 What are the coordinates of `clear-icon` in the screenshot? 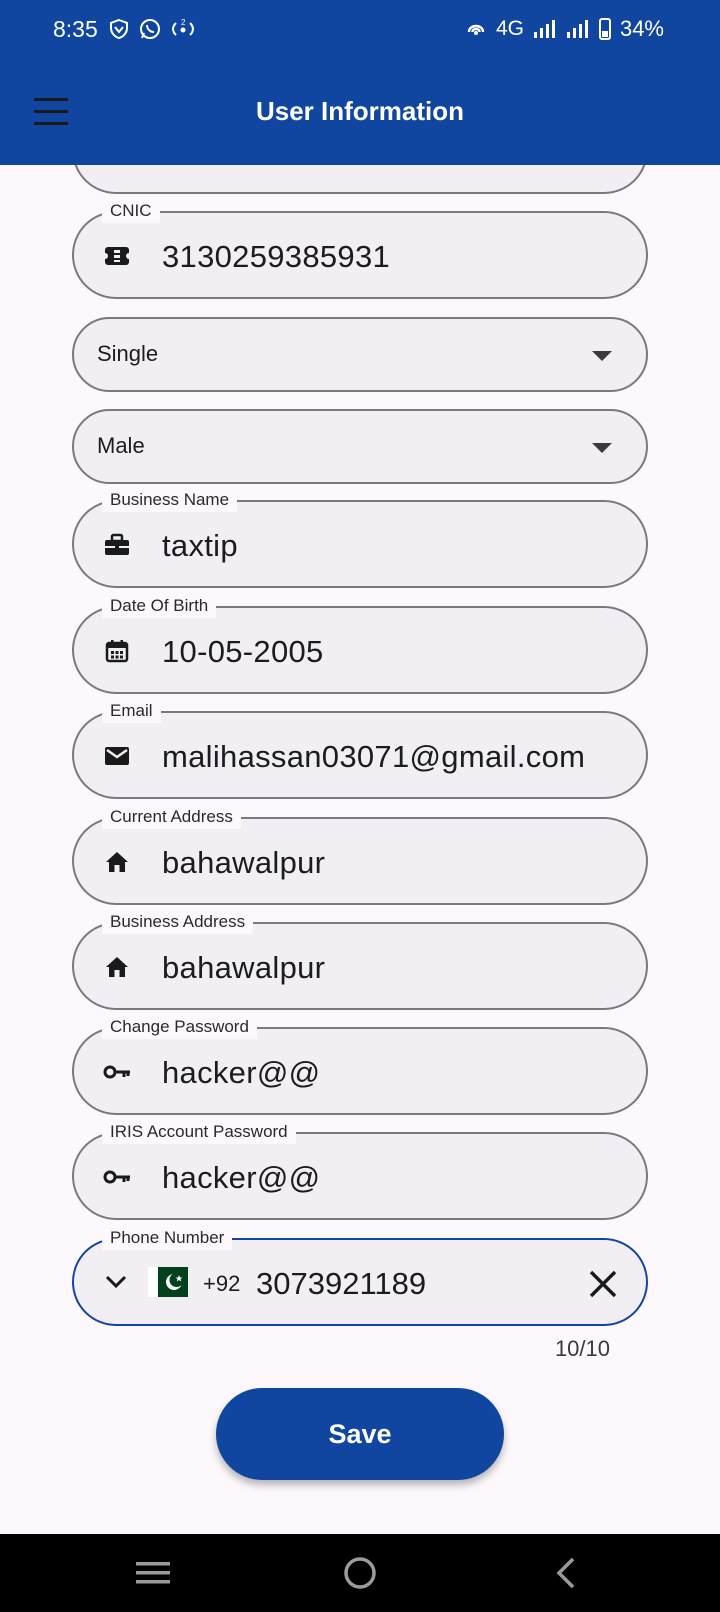 It's located at (603, 1284).